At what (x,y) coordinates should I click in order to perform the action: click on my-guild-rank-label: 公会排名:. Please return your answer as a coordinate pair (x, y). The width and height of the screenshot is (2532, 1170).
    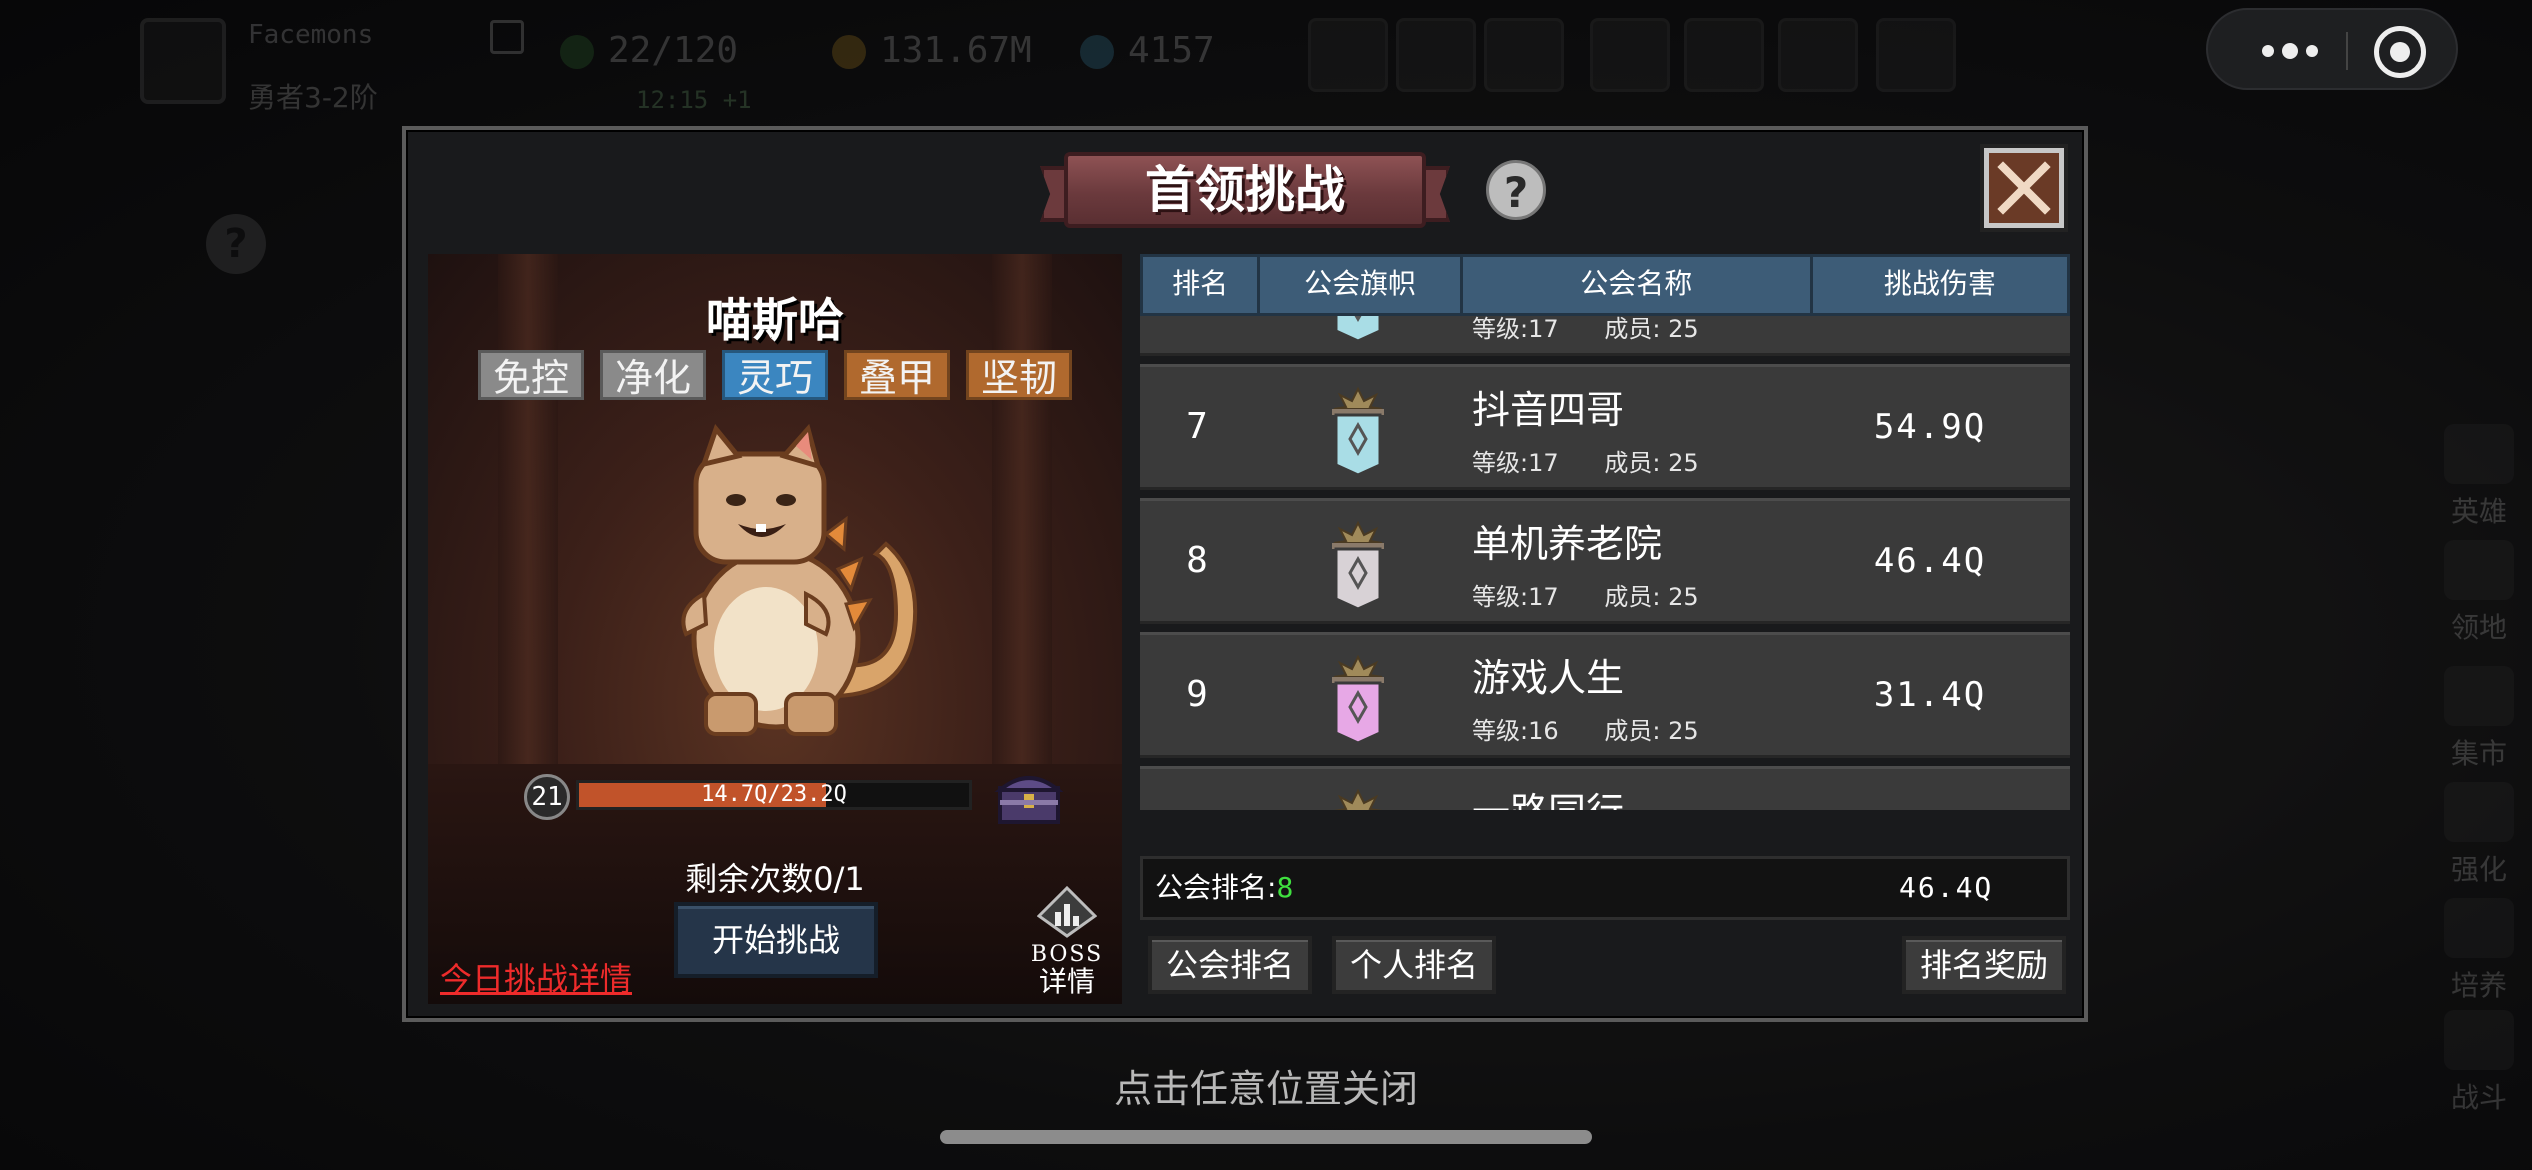
    Looking at the image, I should click on (1216, 887).